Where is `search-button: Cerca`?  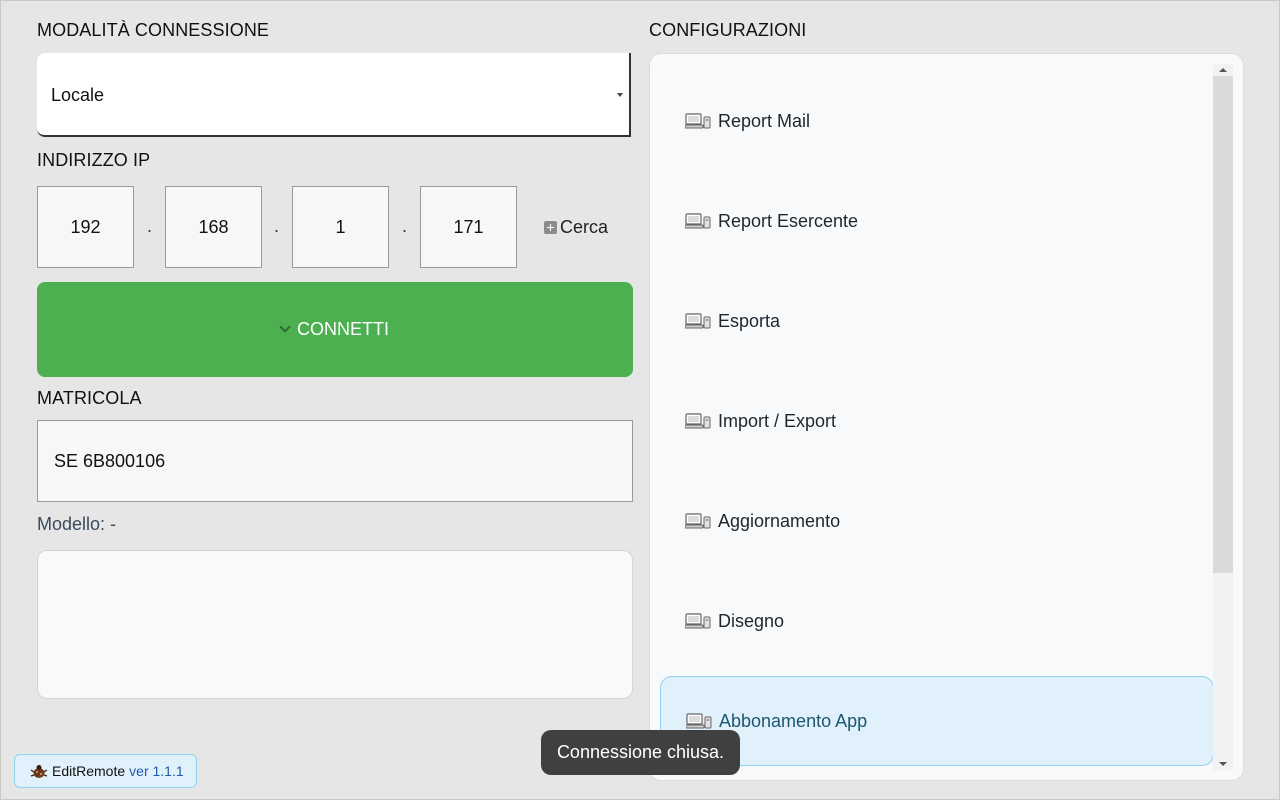 search-button: Cerca is located at coordinates (576, 227).